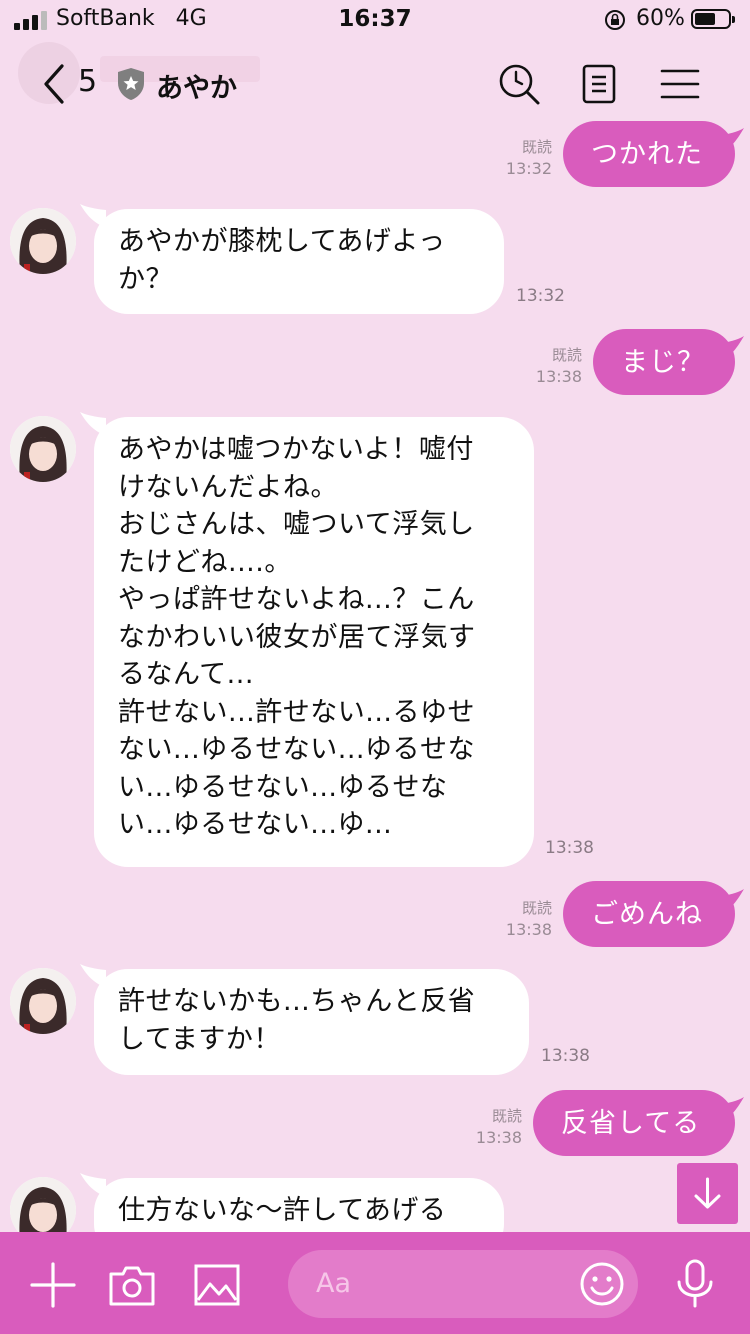  I want to click on image-icon, so click(217, 1285).